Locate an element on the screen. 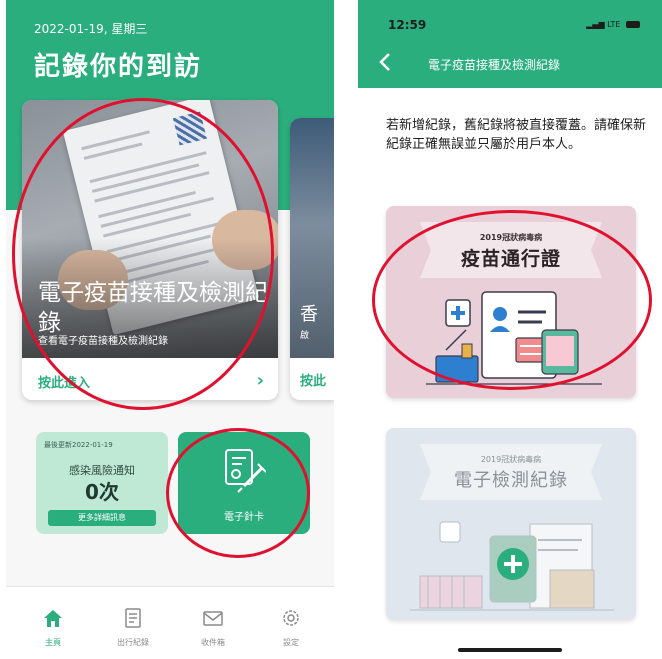 This screenshot has height=659, width=662. page-title: 電子疫苗接種及檢測紀錄 is located at coordinates (494, 65).